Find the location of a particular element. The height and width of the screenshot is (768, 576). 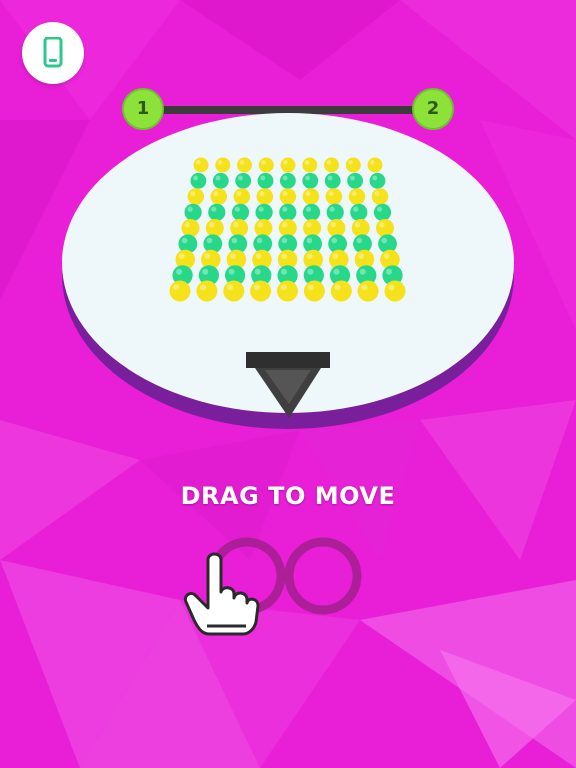

pointing-hand-icon is located at coordinates (221, 594).